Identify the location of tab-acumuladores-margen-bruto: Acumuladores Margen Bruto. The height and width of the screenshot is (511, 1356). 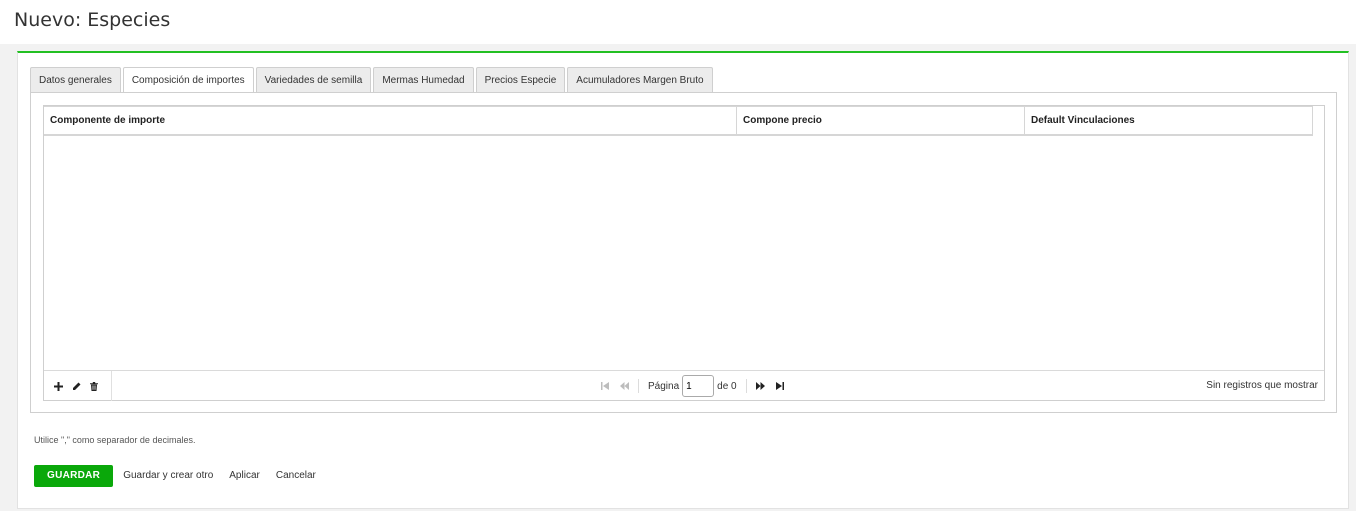
(640, 80).